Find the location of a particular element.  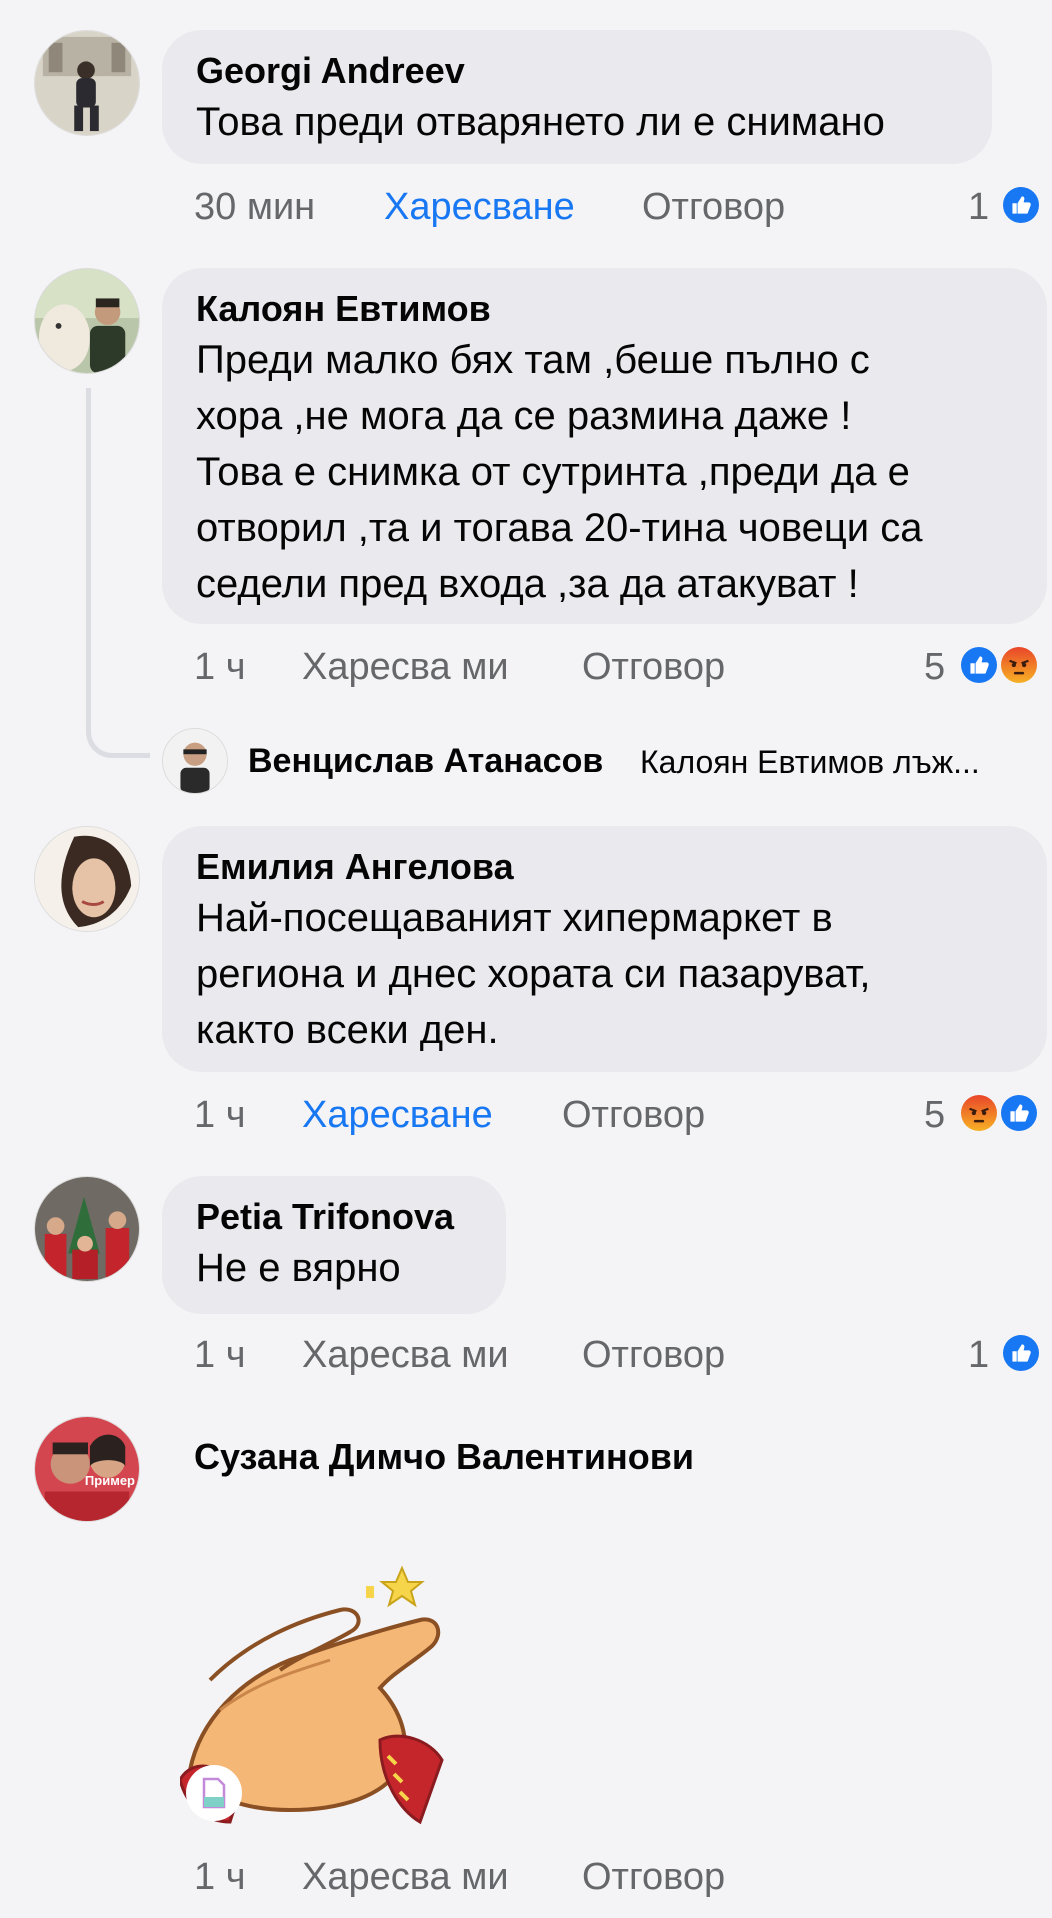

comment-time: 30 мин is located at coordinates (254, 207).